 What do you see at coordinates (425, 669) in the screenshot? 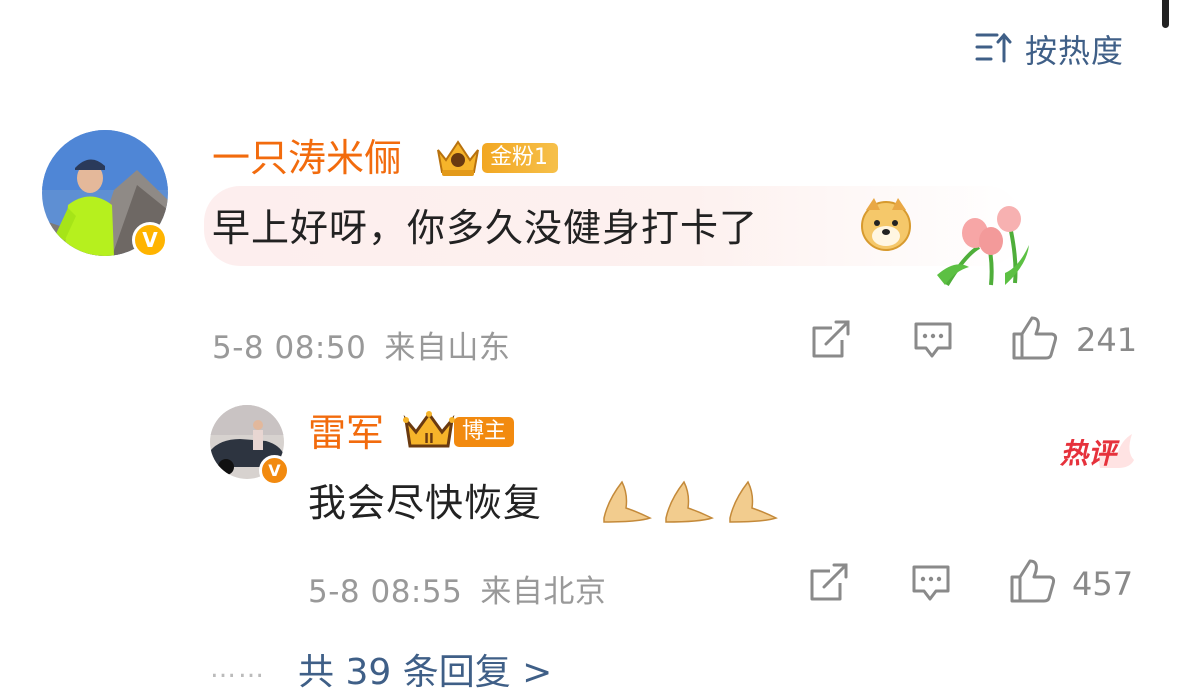
I see `view-all-replies-link: 共 39 条回复 >` at bounding box center [425, 669].